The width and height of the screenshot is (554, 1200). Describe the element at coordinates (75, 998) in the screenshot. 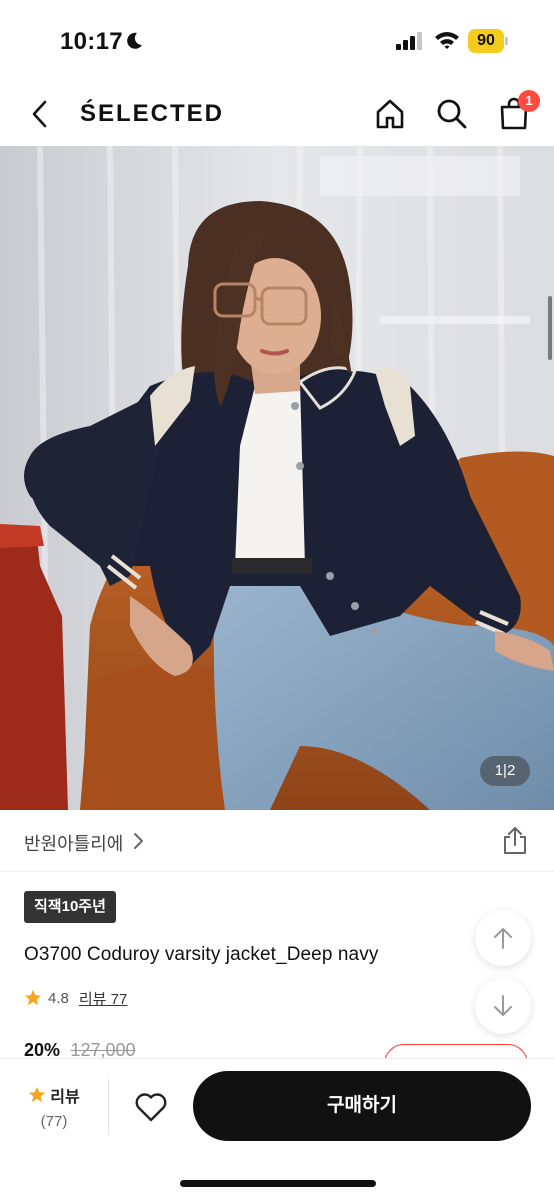

I see `rating-row: 4.8 리뷰 77` at that location.